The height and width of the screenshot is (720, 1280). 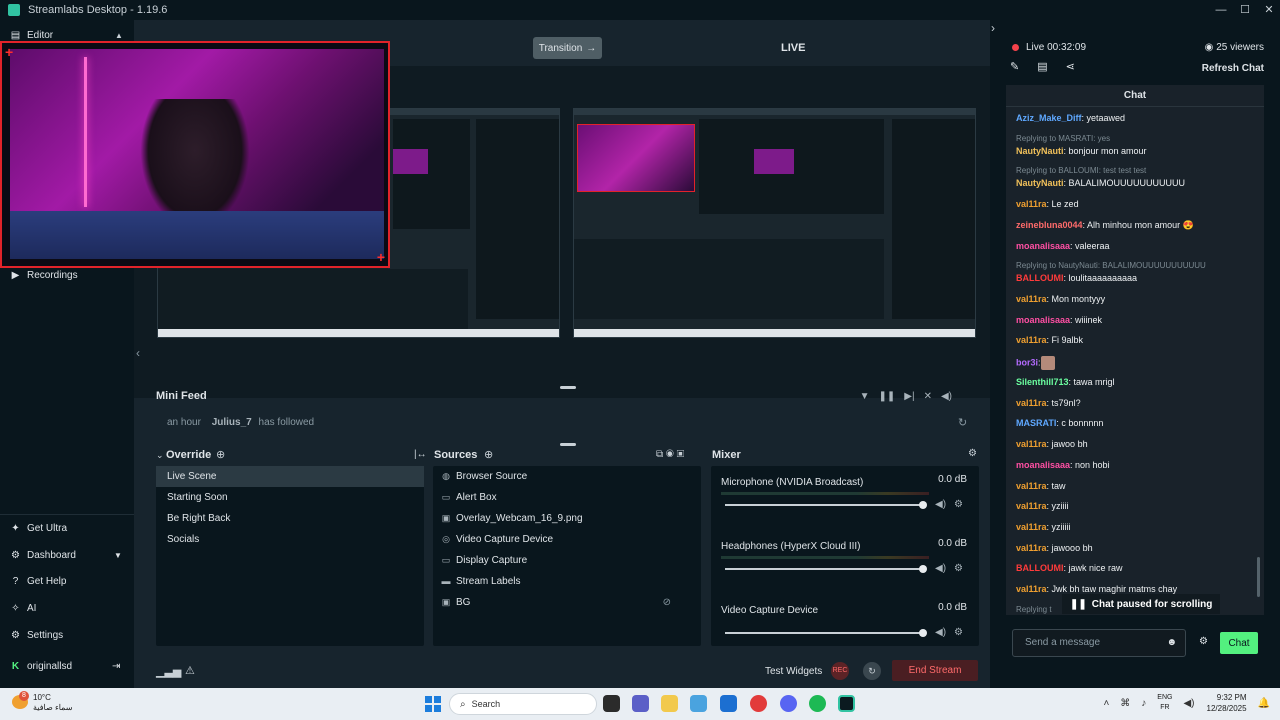 I want to click on refresh-icon: ↻, so click(x=962, y=422).